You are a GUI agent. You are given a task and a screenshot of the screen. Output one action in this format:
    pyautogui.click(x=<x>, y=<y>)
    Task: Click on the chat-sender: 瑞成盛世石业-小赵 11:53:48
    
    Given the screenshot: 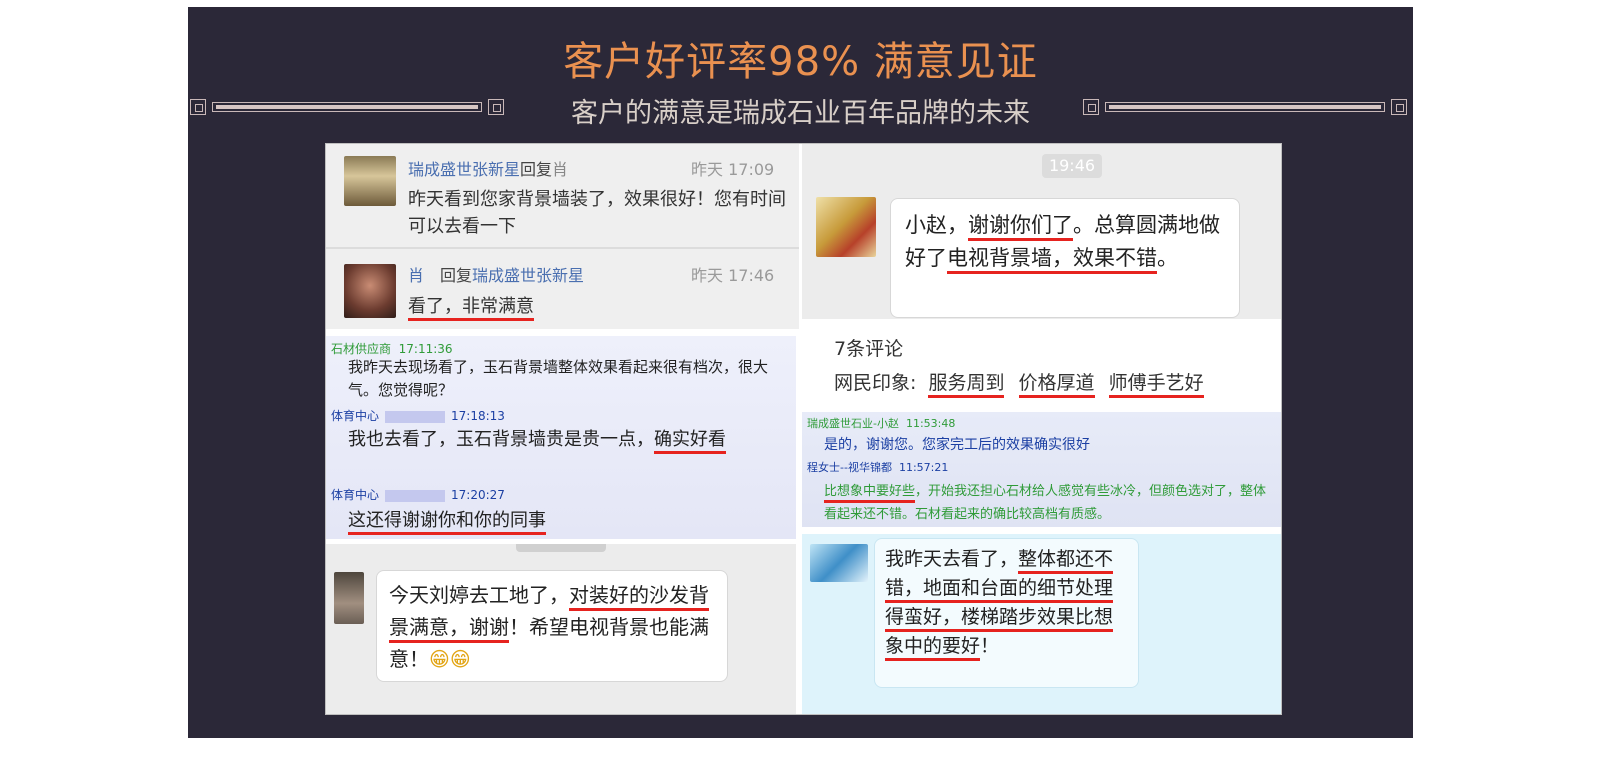 What is the action you would take?
    pyautogui.click(x=881, y=423)
    